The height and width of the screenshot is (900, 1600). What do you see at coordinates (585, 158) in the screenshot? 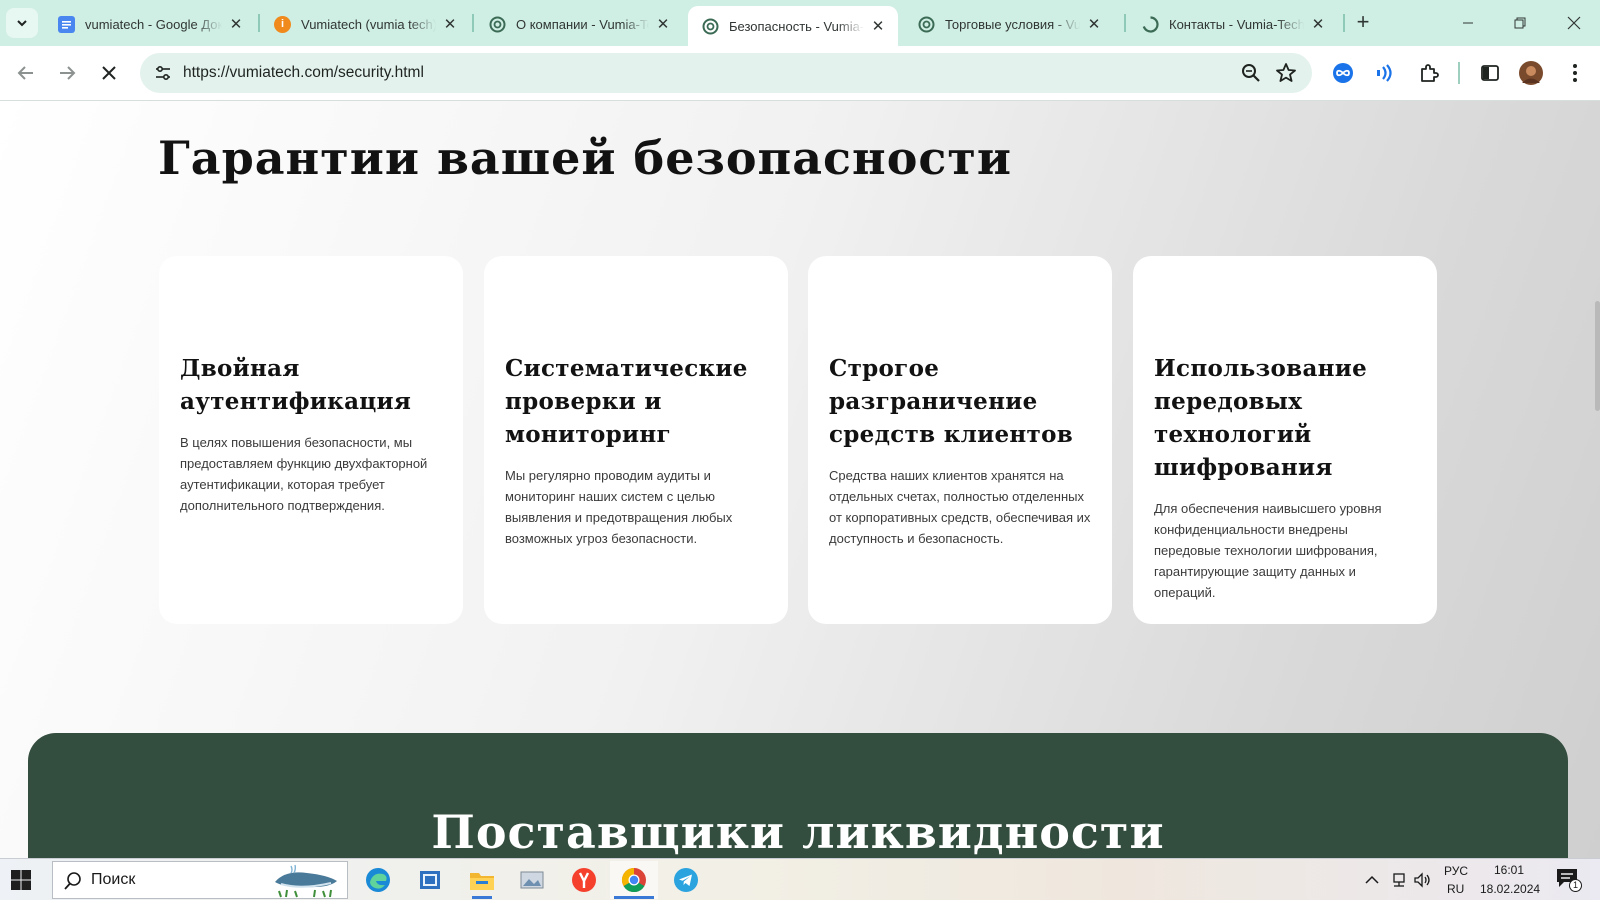
I see `security-section-title: Гарантии вашей безопасности` at bounding box center [585, 158].